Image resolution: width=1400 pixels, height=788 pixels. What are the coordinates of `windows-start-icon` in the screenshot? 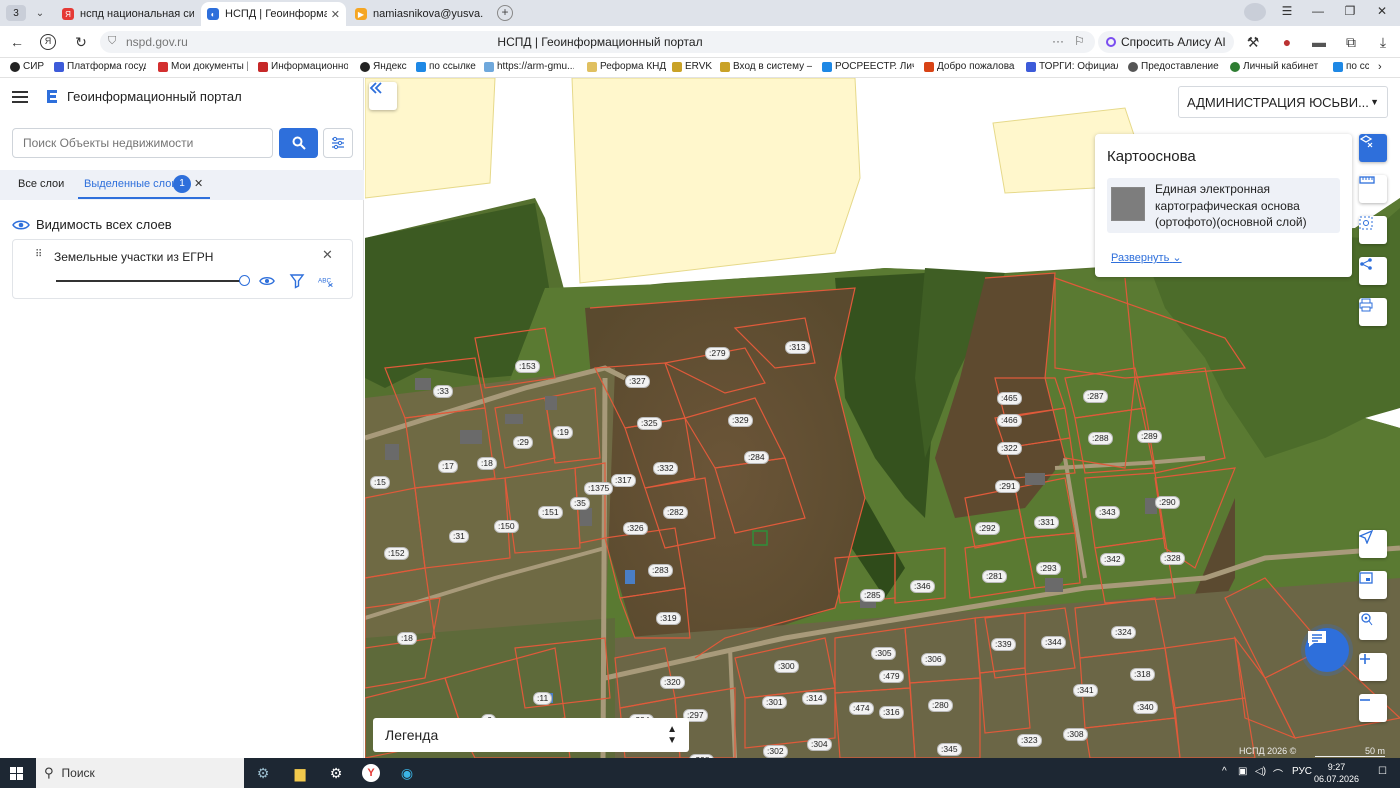 It's located at (16, 773).